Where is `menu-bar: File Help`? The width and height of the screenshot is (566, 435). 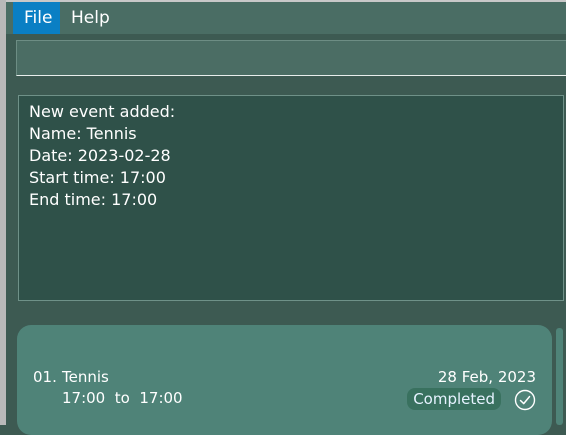 menu-bar: File Help is located at coordinates (286, 18).